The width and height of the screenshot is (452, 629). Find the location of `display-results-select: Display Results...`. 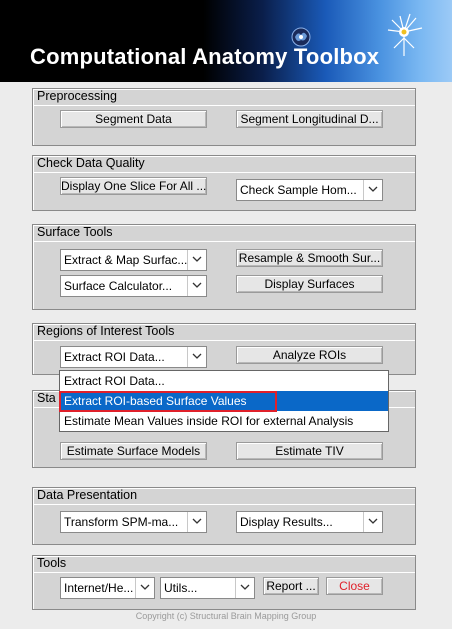

display-results-select: Display Results... is located at coordinates (309, 522).